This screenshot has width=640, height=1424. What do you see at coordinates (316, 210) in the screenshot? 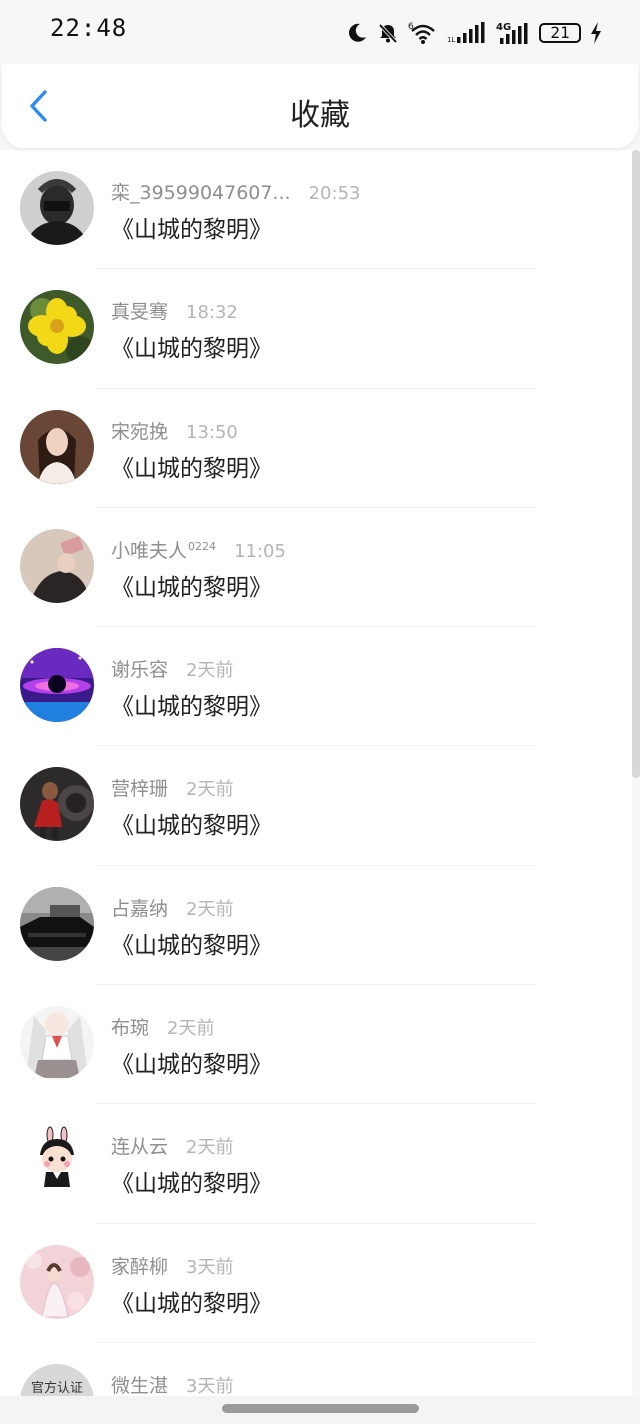
I see `list-item: 栾_39599047607... 20:53 《山城的黎明》` at bounding box center [316, 210].